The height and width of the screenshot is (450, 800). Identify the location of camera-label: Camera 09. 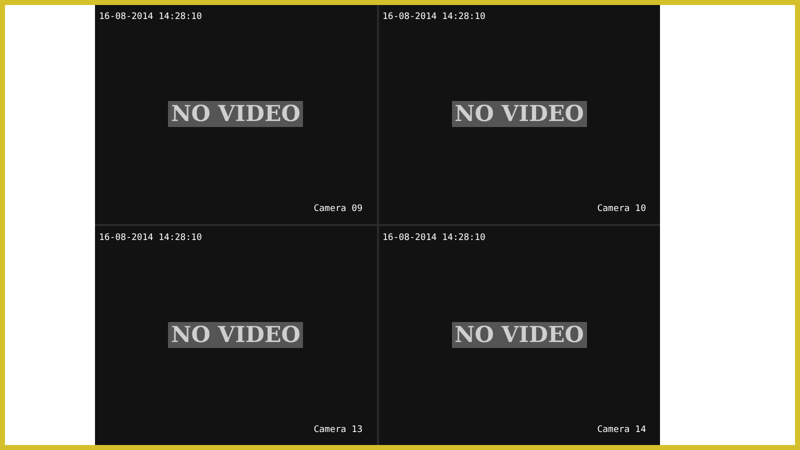
(338, 209).